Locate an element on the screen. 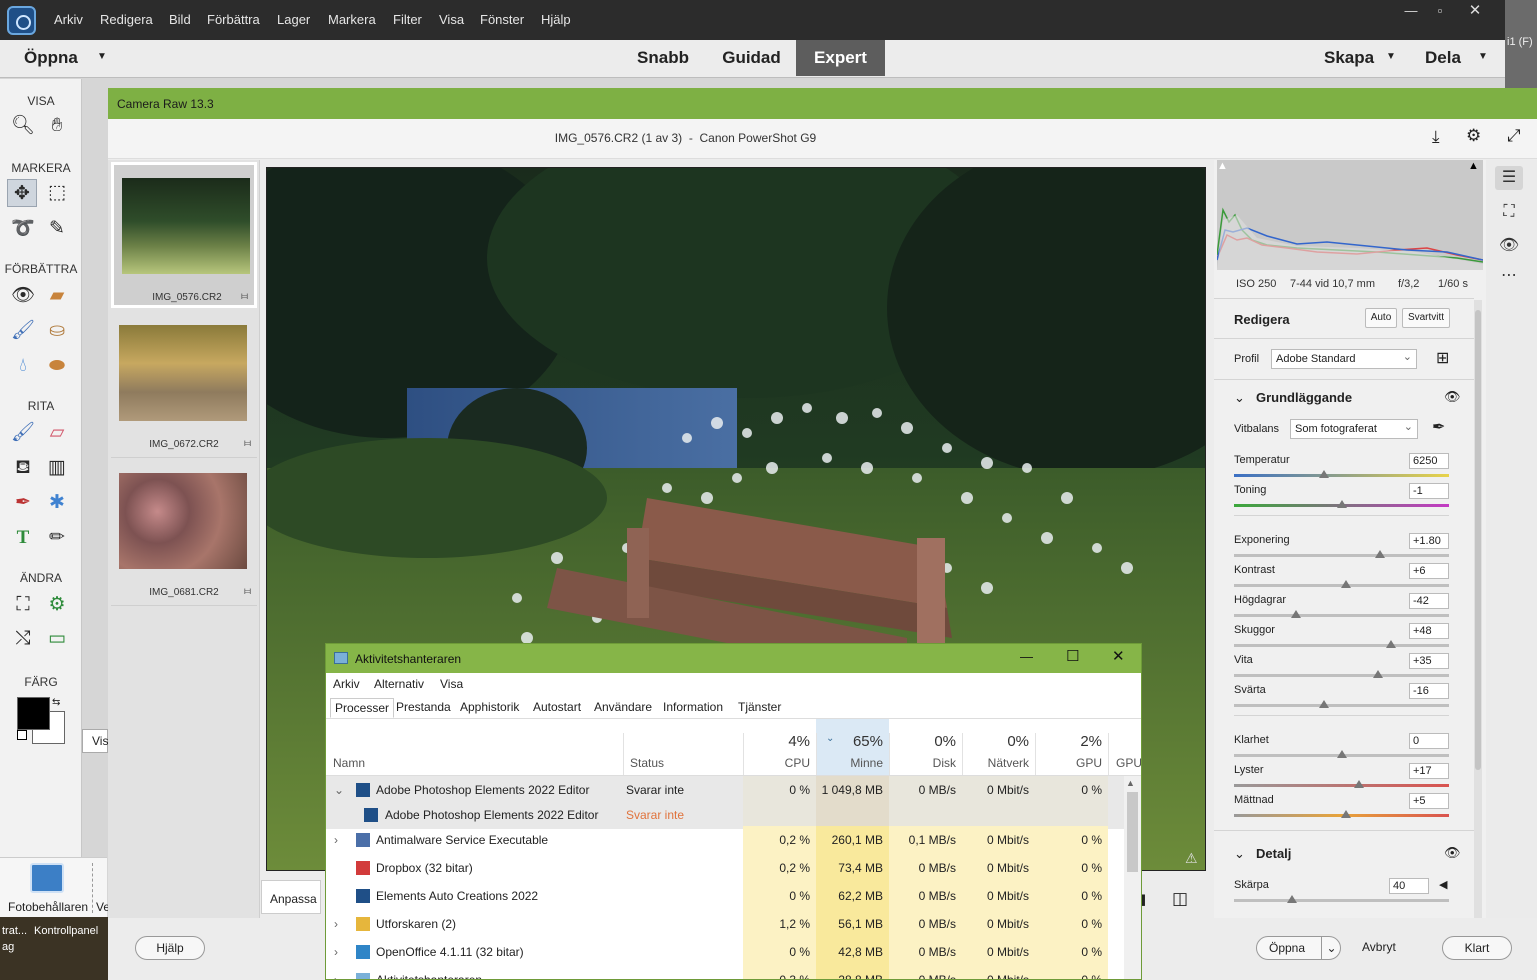 This screenshot has height=980, width=1537. tab-tjanster: Tjänster is located at coordinates (759, 708).